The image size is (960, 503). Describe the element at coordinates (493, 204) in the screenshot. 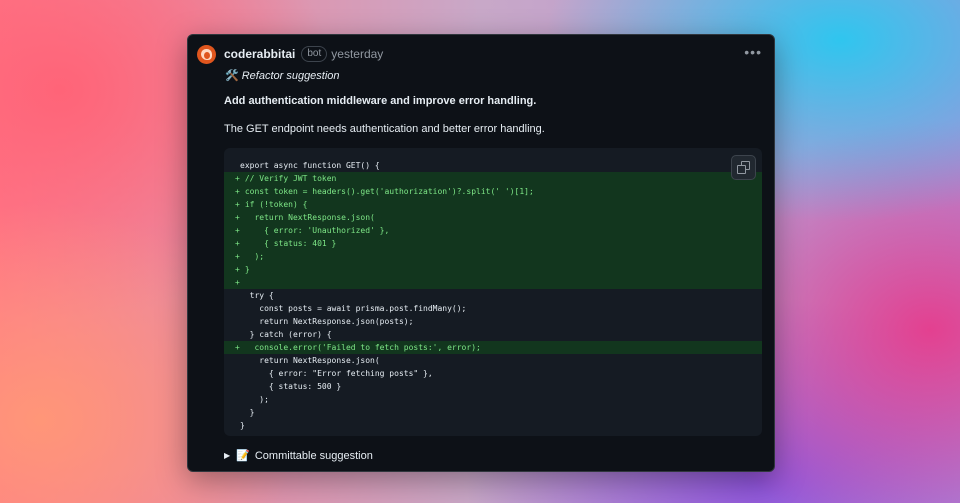

I see `code-line-added: if (!token) {` at that location.